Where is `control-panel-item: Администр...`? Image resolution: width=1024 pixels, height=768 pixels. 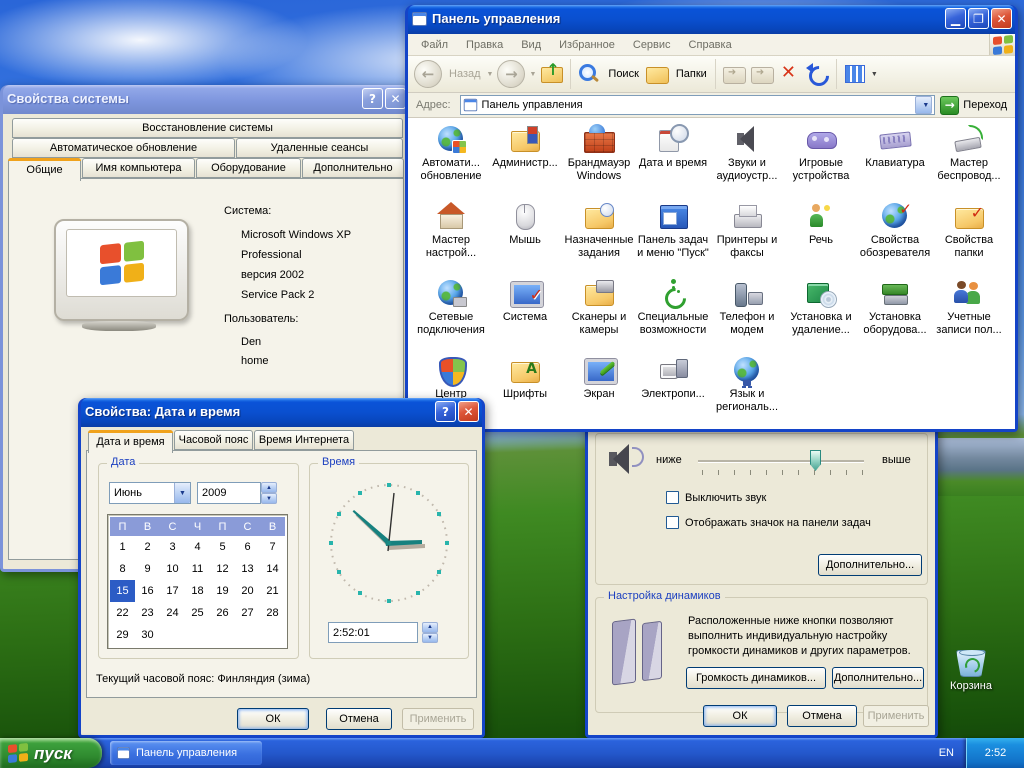
control-panel-item: Администр... is located at coordinates (525, 160).